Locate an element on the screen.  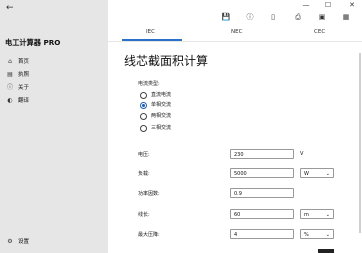
translate-icon: ◐ is located at coordinates (10, 100).